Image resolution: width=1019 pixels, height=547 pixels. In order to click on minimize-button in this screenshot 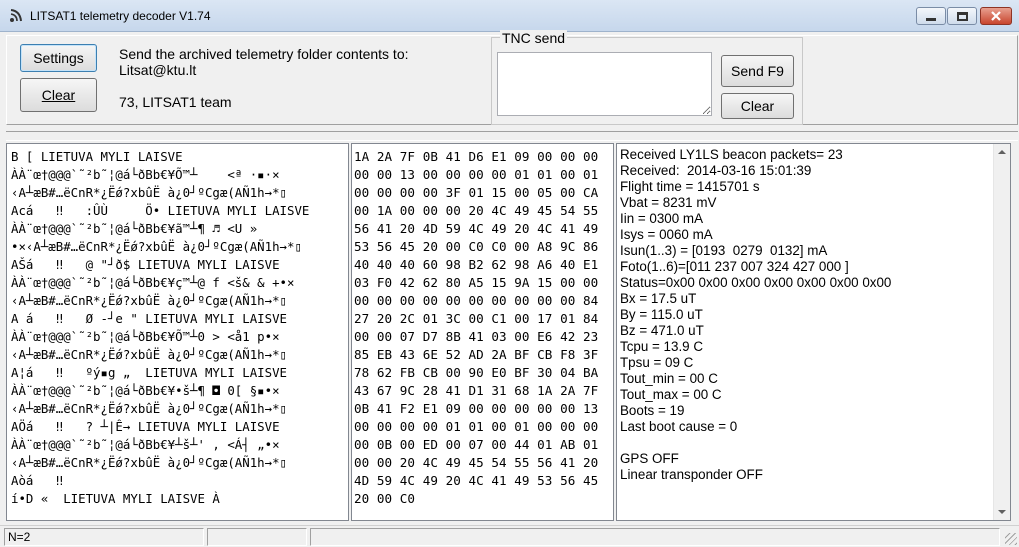, I will do `click(931, 16)`.